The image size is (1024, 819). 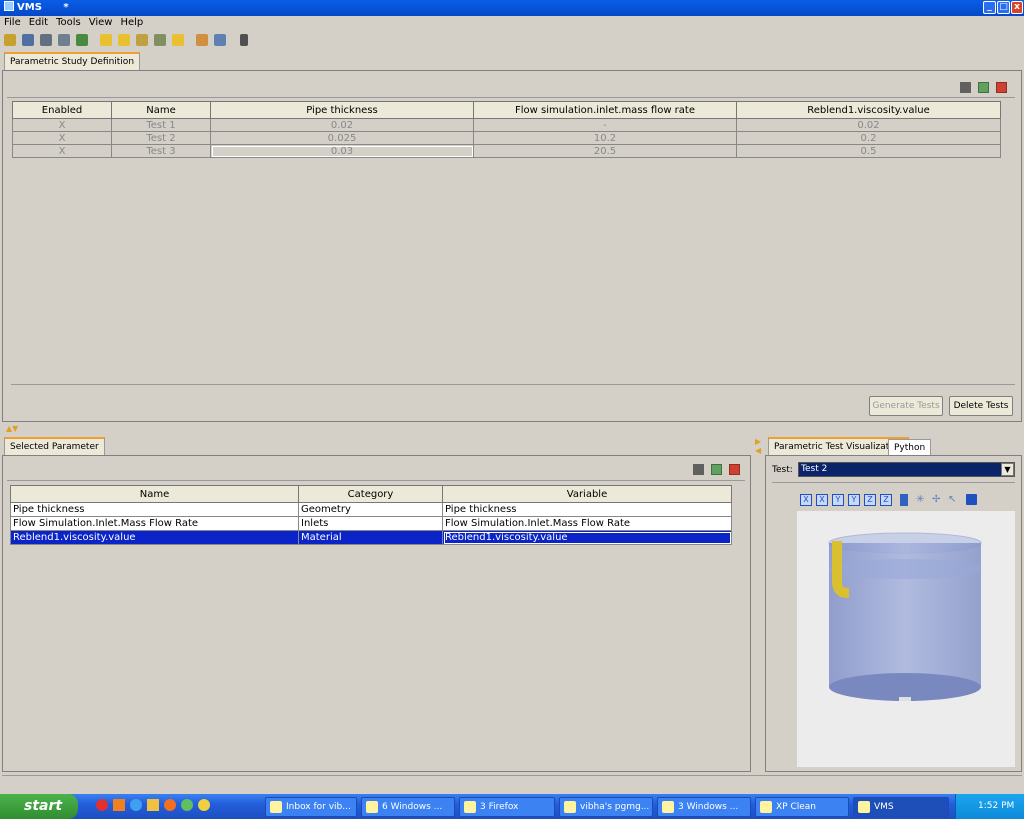 I want to click on app-icon-quick, so click(x=187, y=805).